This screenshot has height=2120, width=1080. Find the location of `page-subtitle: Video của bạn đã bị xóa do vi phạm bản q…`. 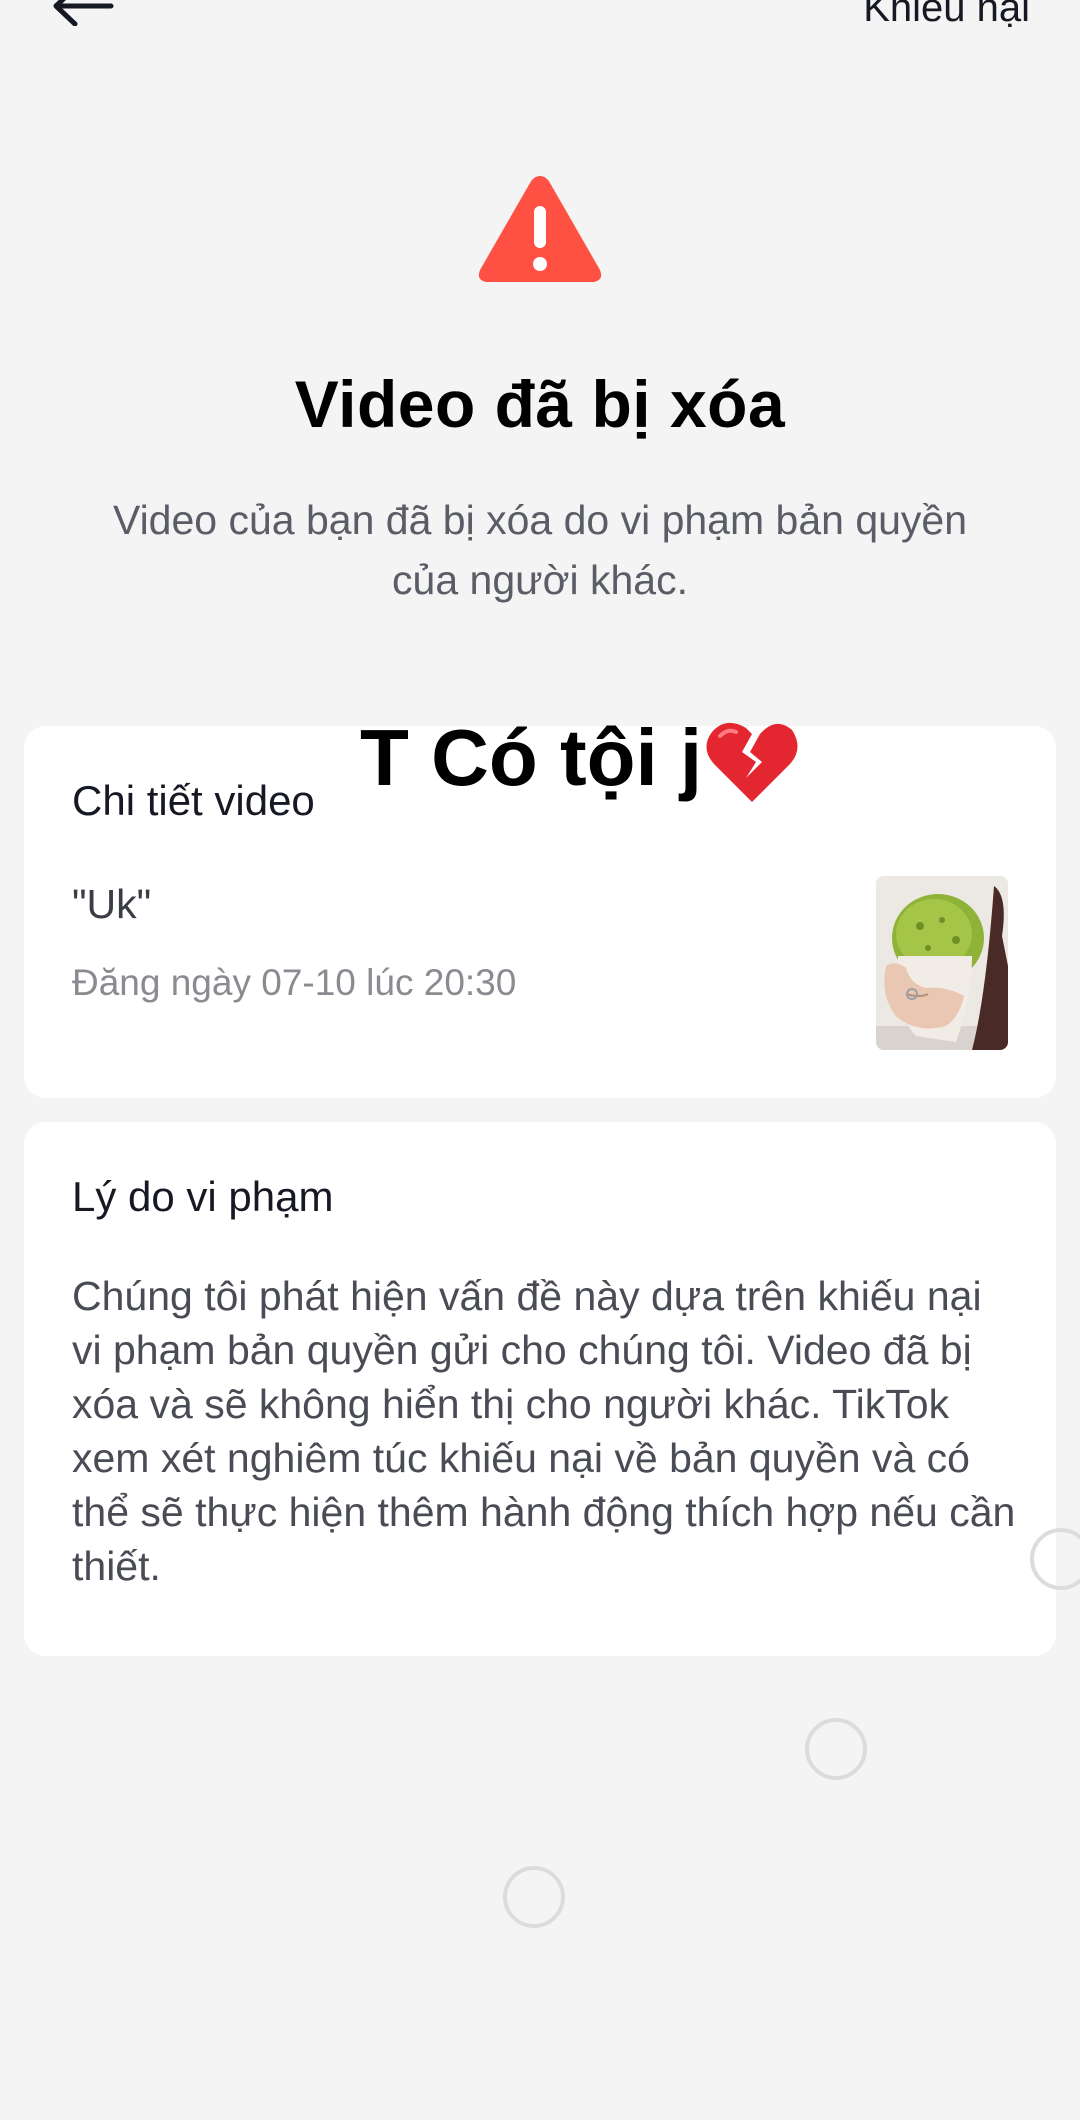

page-subtitle: Video của bạn đã bị xóa do vi phạm bản q… is located at coordinates (540, 550).